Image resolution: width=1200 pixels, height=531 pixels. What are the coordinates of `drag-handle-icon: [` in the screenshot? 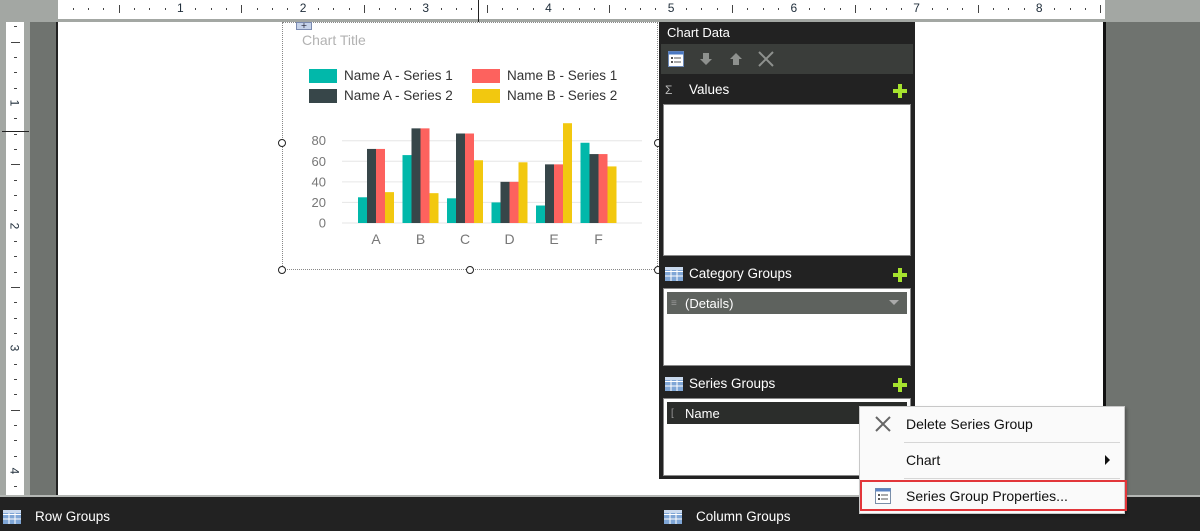 It's located at (678, 413).